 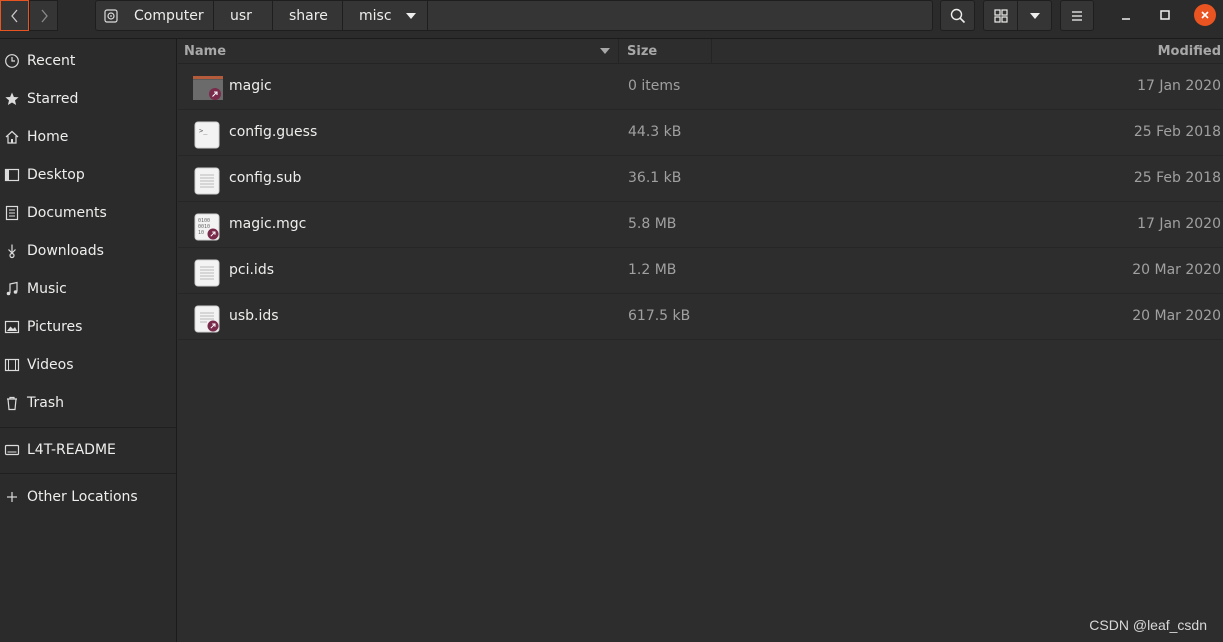 I want to click on file-name: magic, so click(x=250, y=86).